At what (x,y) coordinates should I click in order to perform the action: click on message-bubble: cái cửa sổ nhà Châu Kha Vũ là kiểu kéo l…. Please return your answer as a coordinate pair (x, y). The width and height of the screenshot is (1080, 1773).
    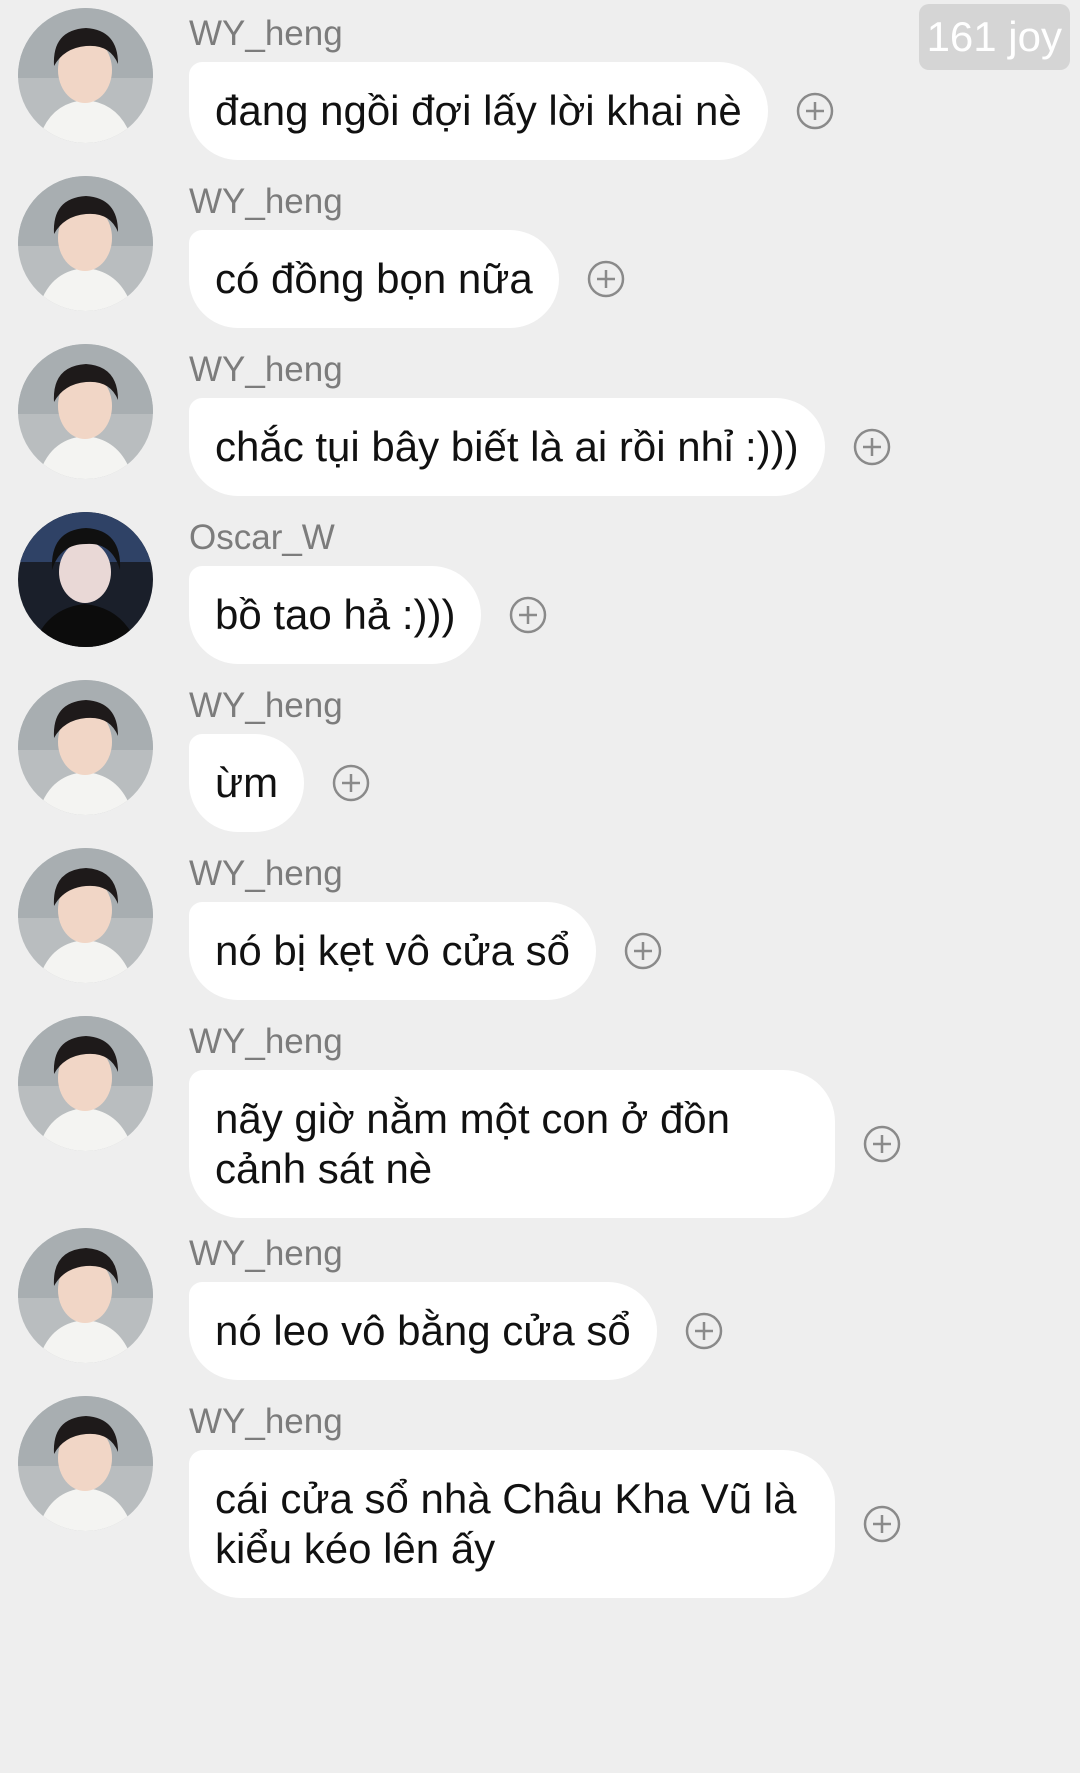
    Looking at the image, I should click on (512, 1524).